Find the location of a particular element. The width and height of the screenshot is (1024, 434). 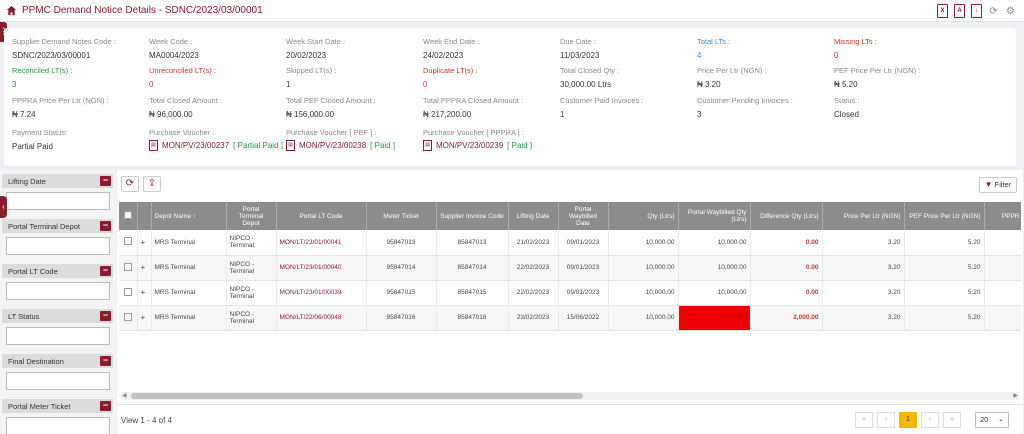

summary-field-label: Week Start Date : is located at coordinates (316, 41).